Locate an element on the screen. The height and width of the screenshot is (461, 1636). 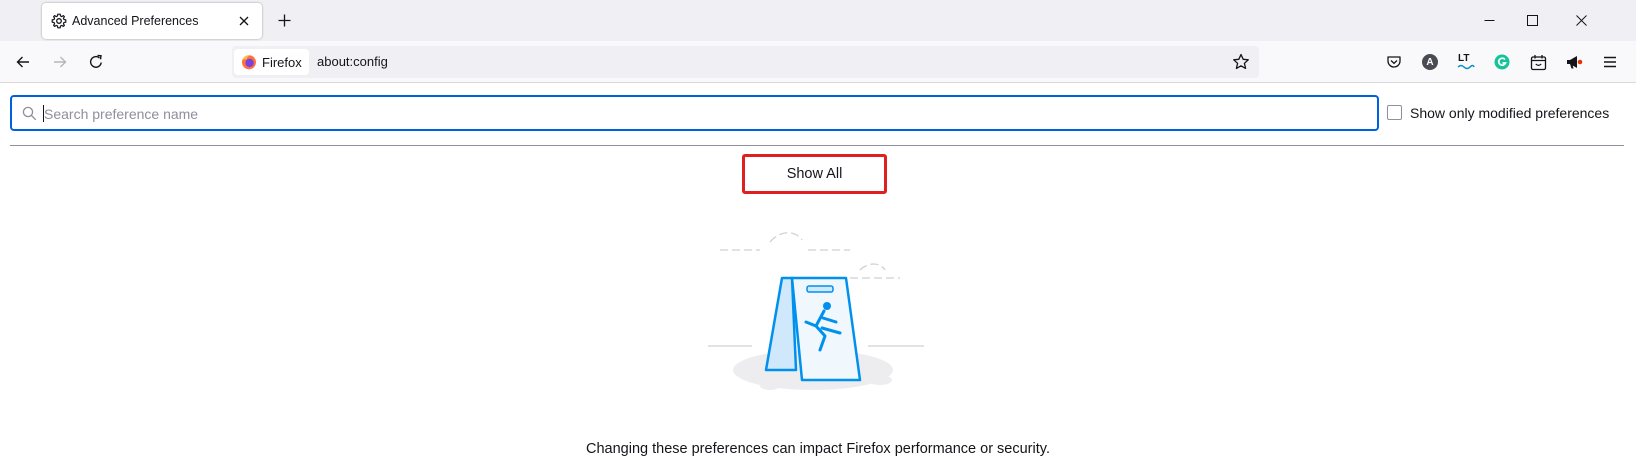
menu-icon is located at coordinates (1610, 62).